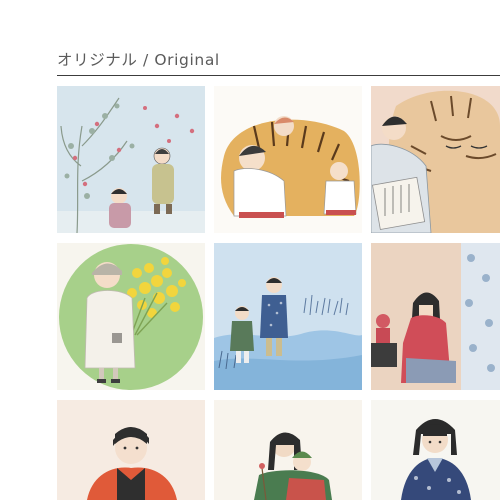 This screenshot has height=500, width=500. I want to click on artwork-tile-blue-kimono-girl, so click(435, 450).